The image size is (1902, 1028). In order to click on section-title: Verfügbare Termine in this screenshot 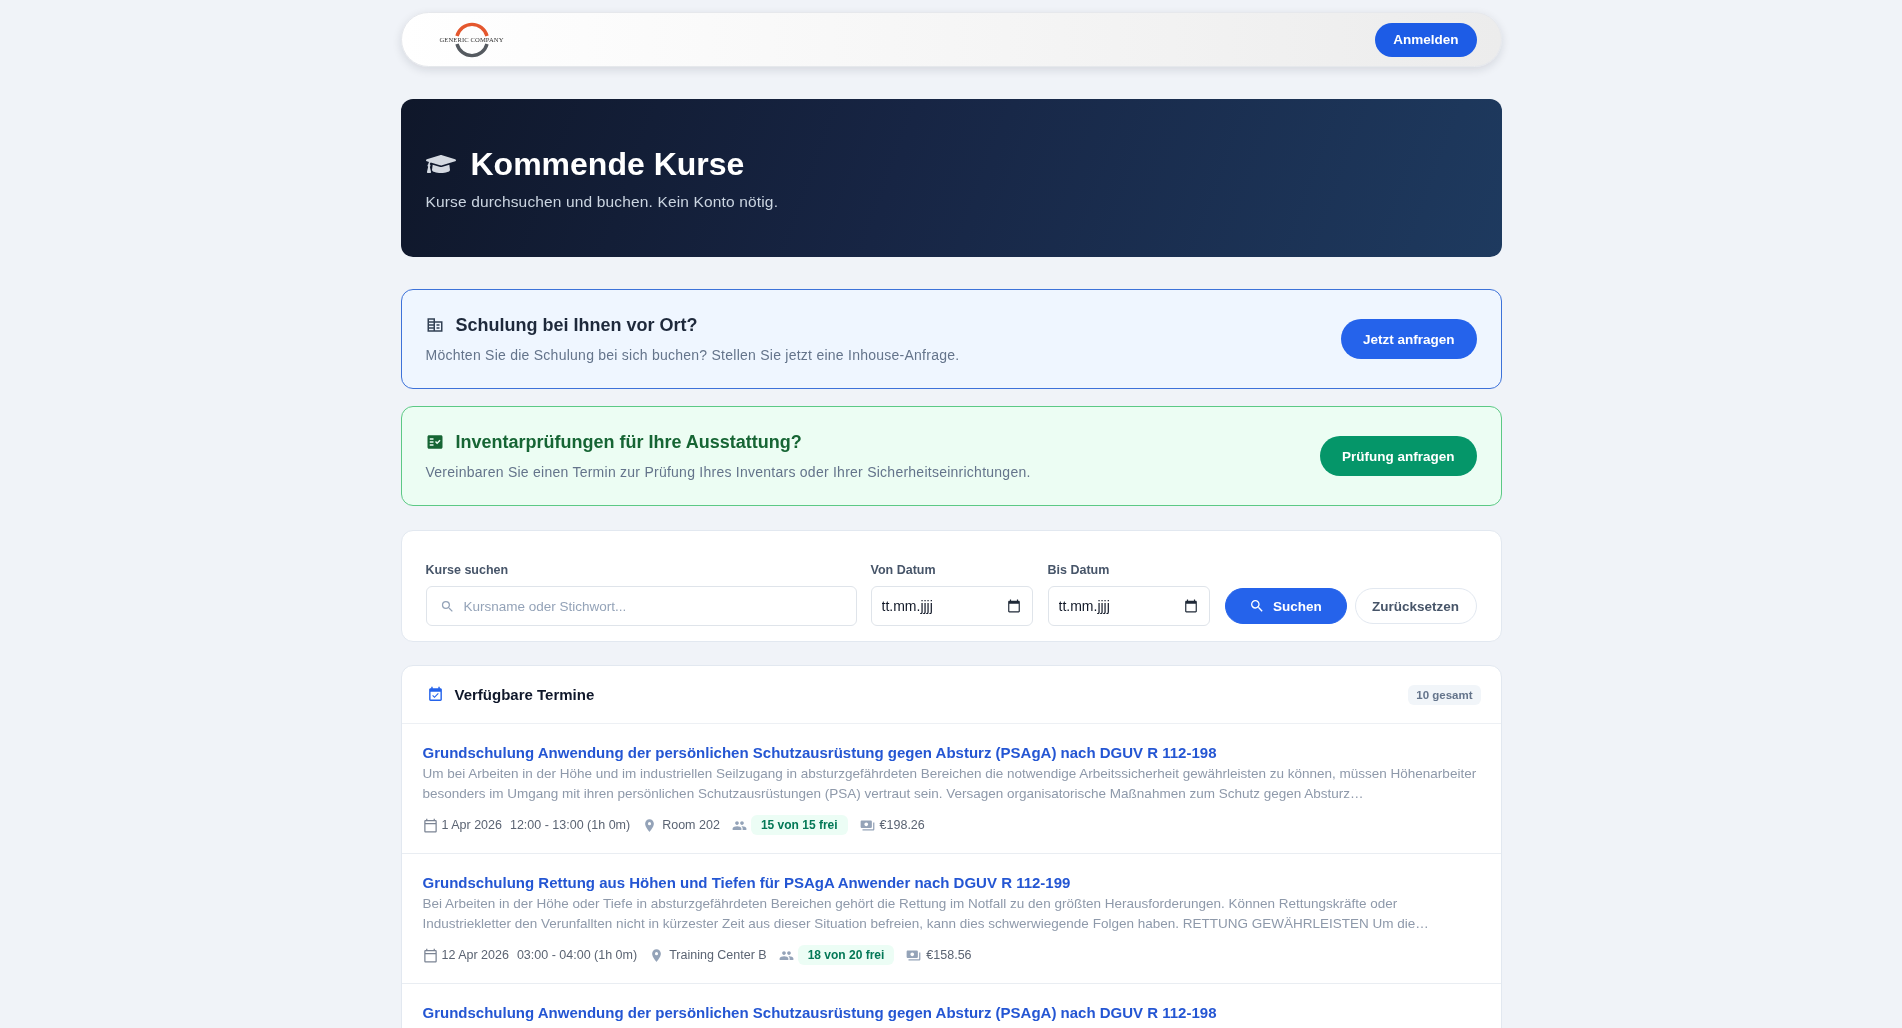, I will do `click(524, 694)`.